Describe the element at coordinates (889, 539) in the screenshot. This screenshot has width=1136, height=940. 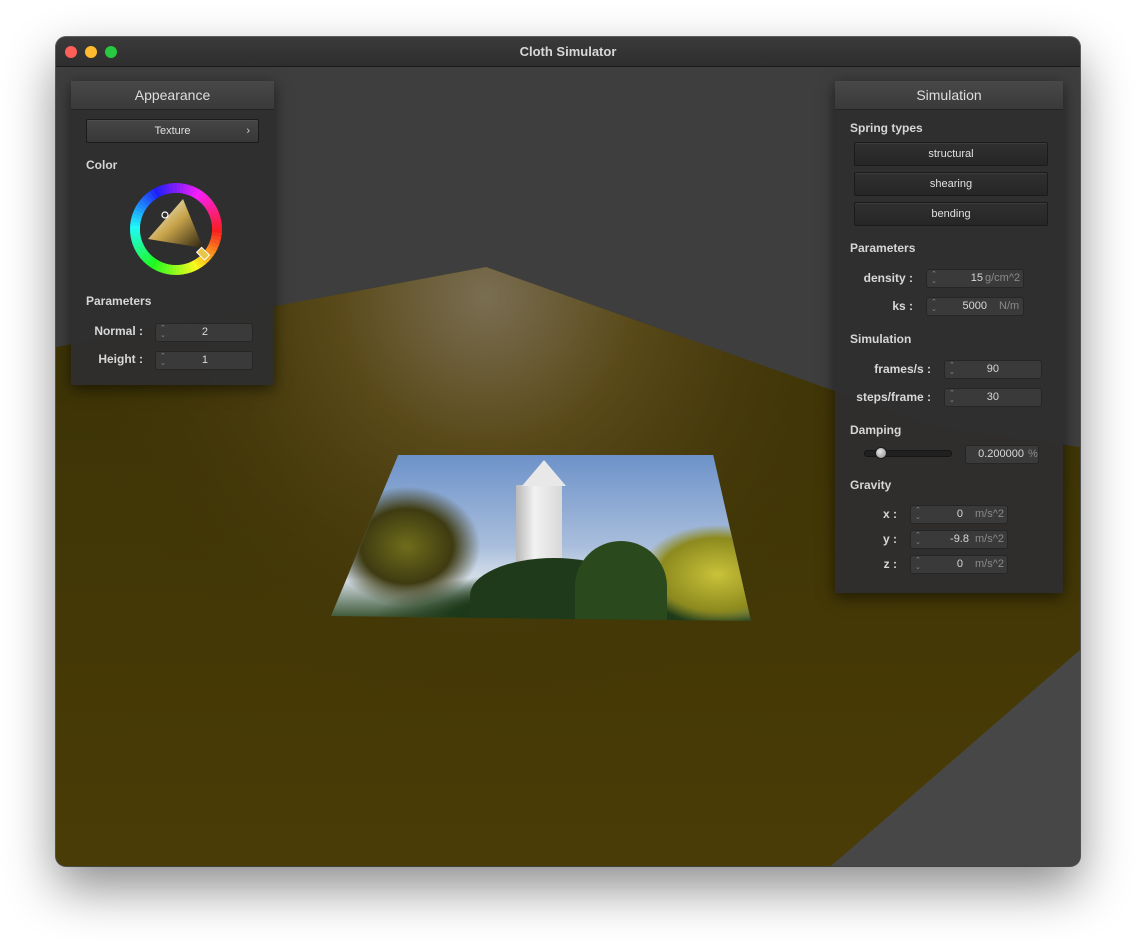
I see `gravity-y-label: y :` at that location.